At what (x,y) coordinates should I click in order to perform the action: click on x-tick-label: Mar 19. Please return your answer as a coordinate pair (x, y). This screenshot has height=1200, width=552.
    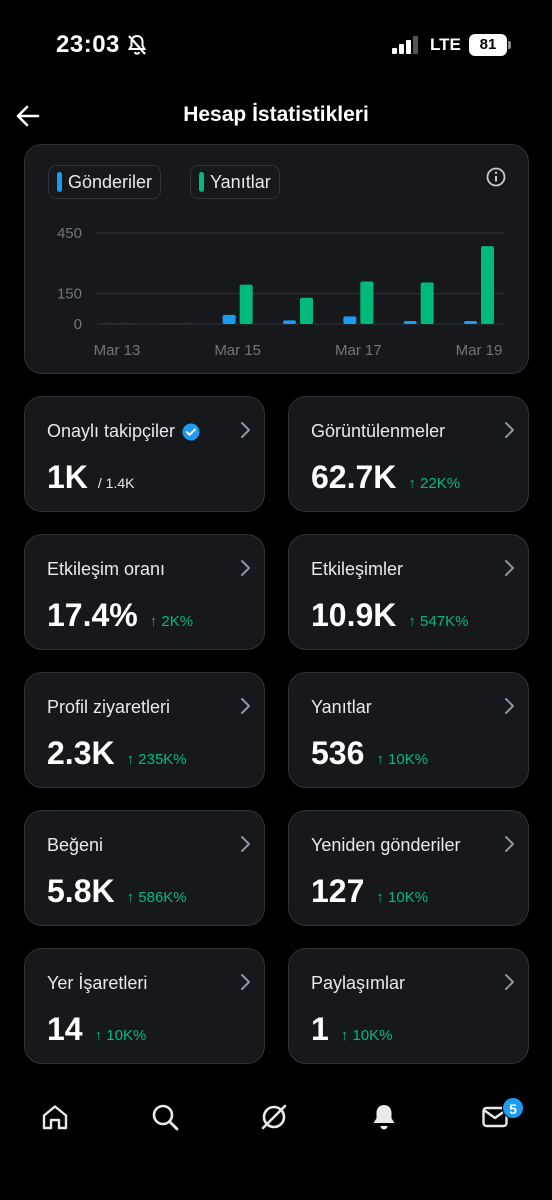
    Looking at the image, I should click on (479, 350).